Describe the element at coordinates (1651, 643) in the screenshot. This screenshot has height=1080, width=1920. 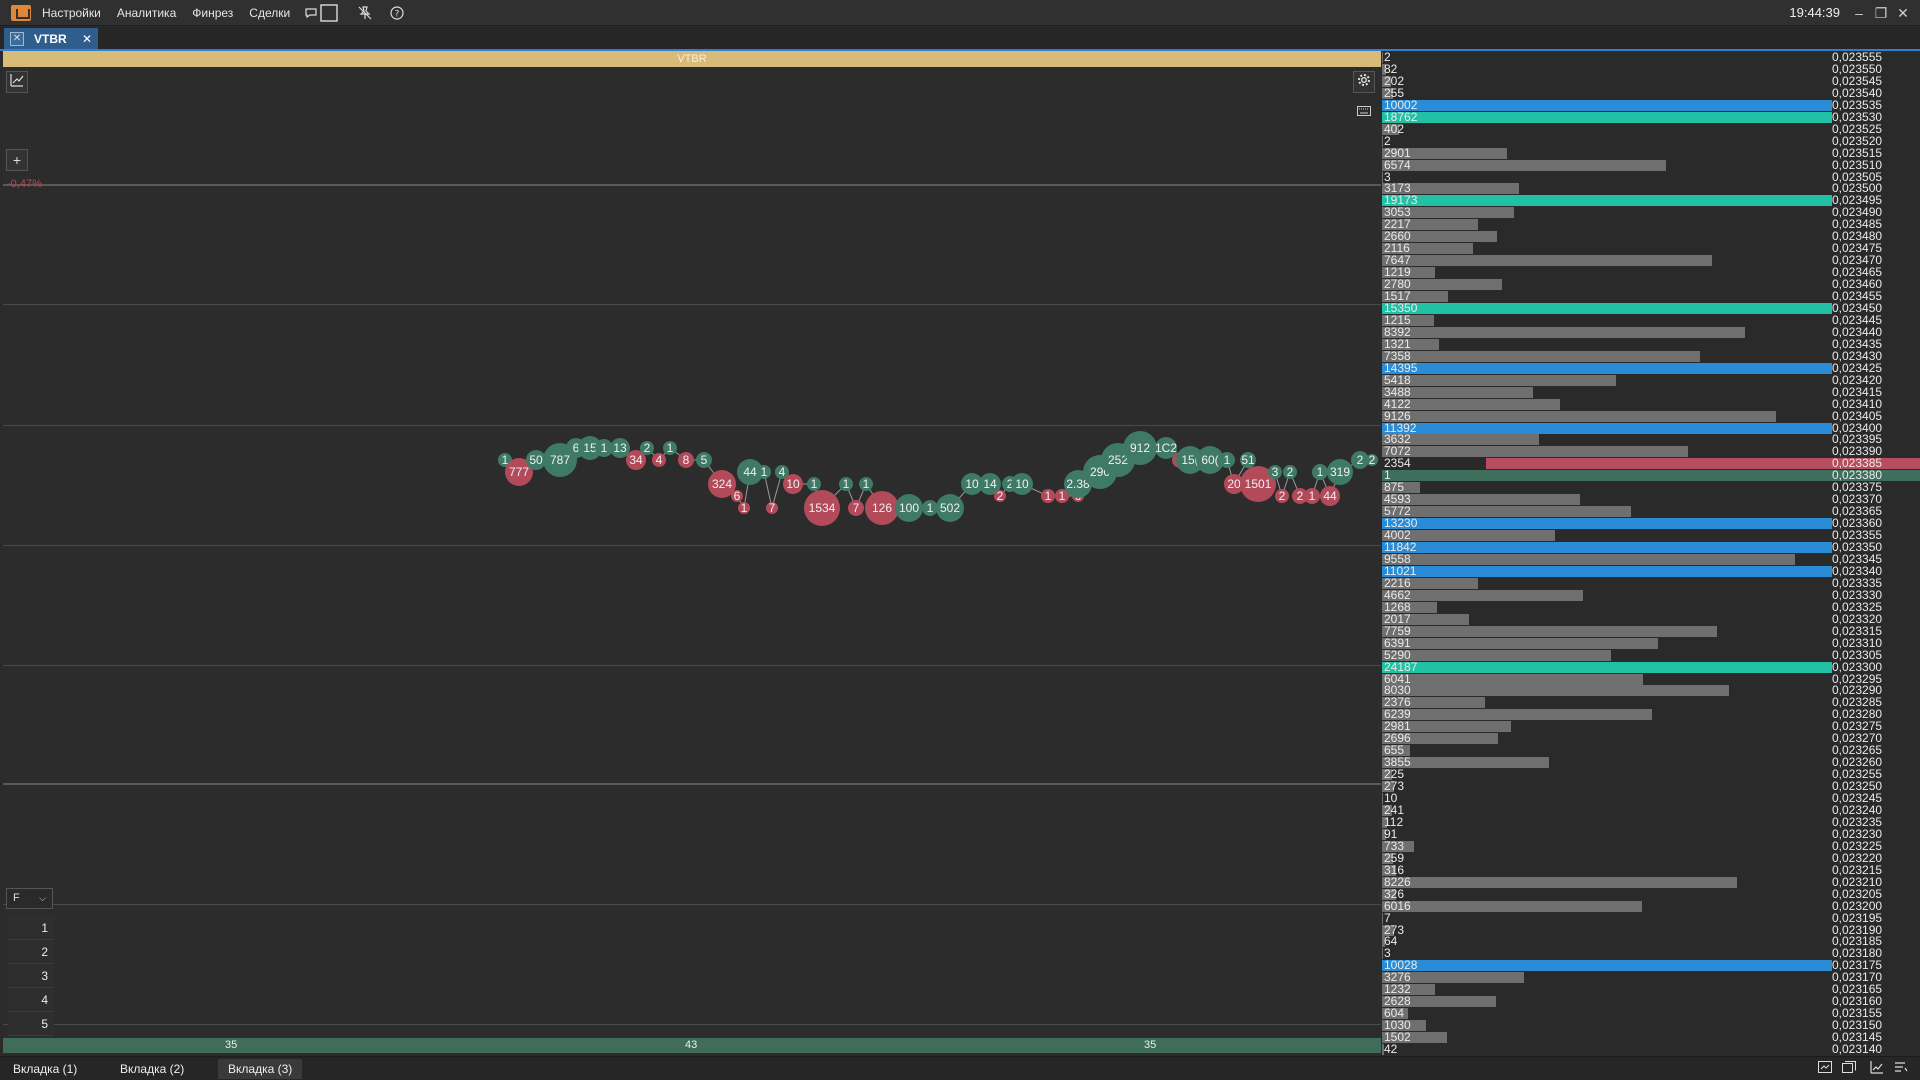
I see `orderbook-row: 6391 0,023310` at that location.